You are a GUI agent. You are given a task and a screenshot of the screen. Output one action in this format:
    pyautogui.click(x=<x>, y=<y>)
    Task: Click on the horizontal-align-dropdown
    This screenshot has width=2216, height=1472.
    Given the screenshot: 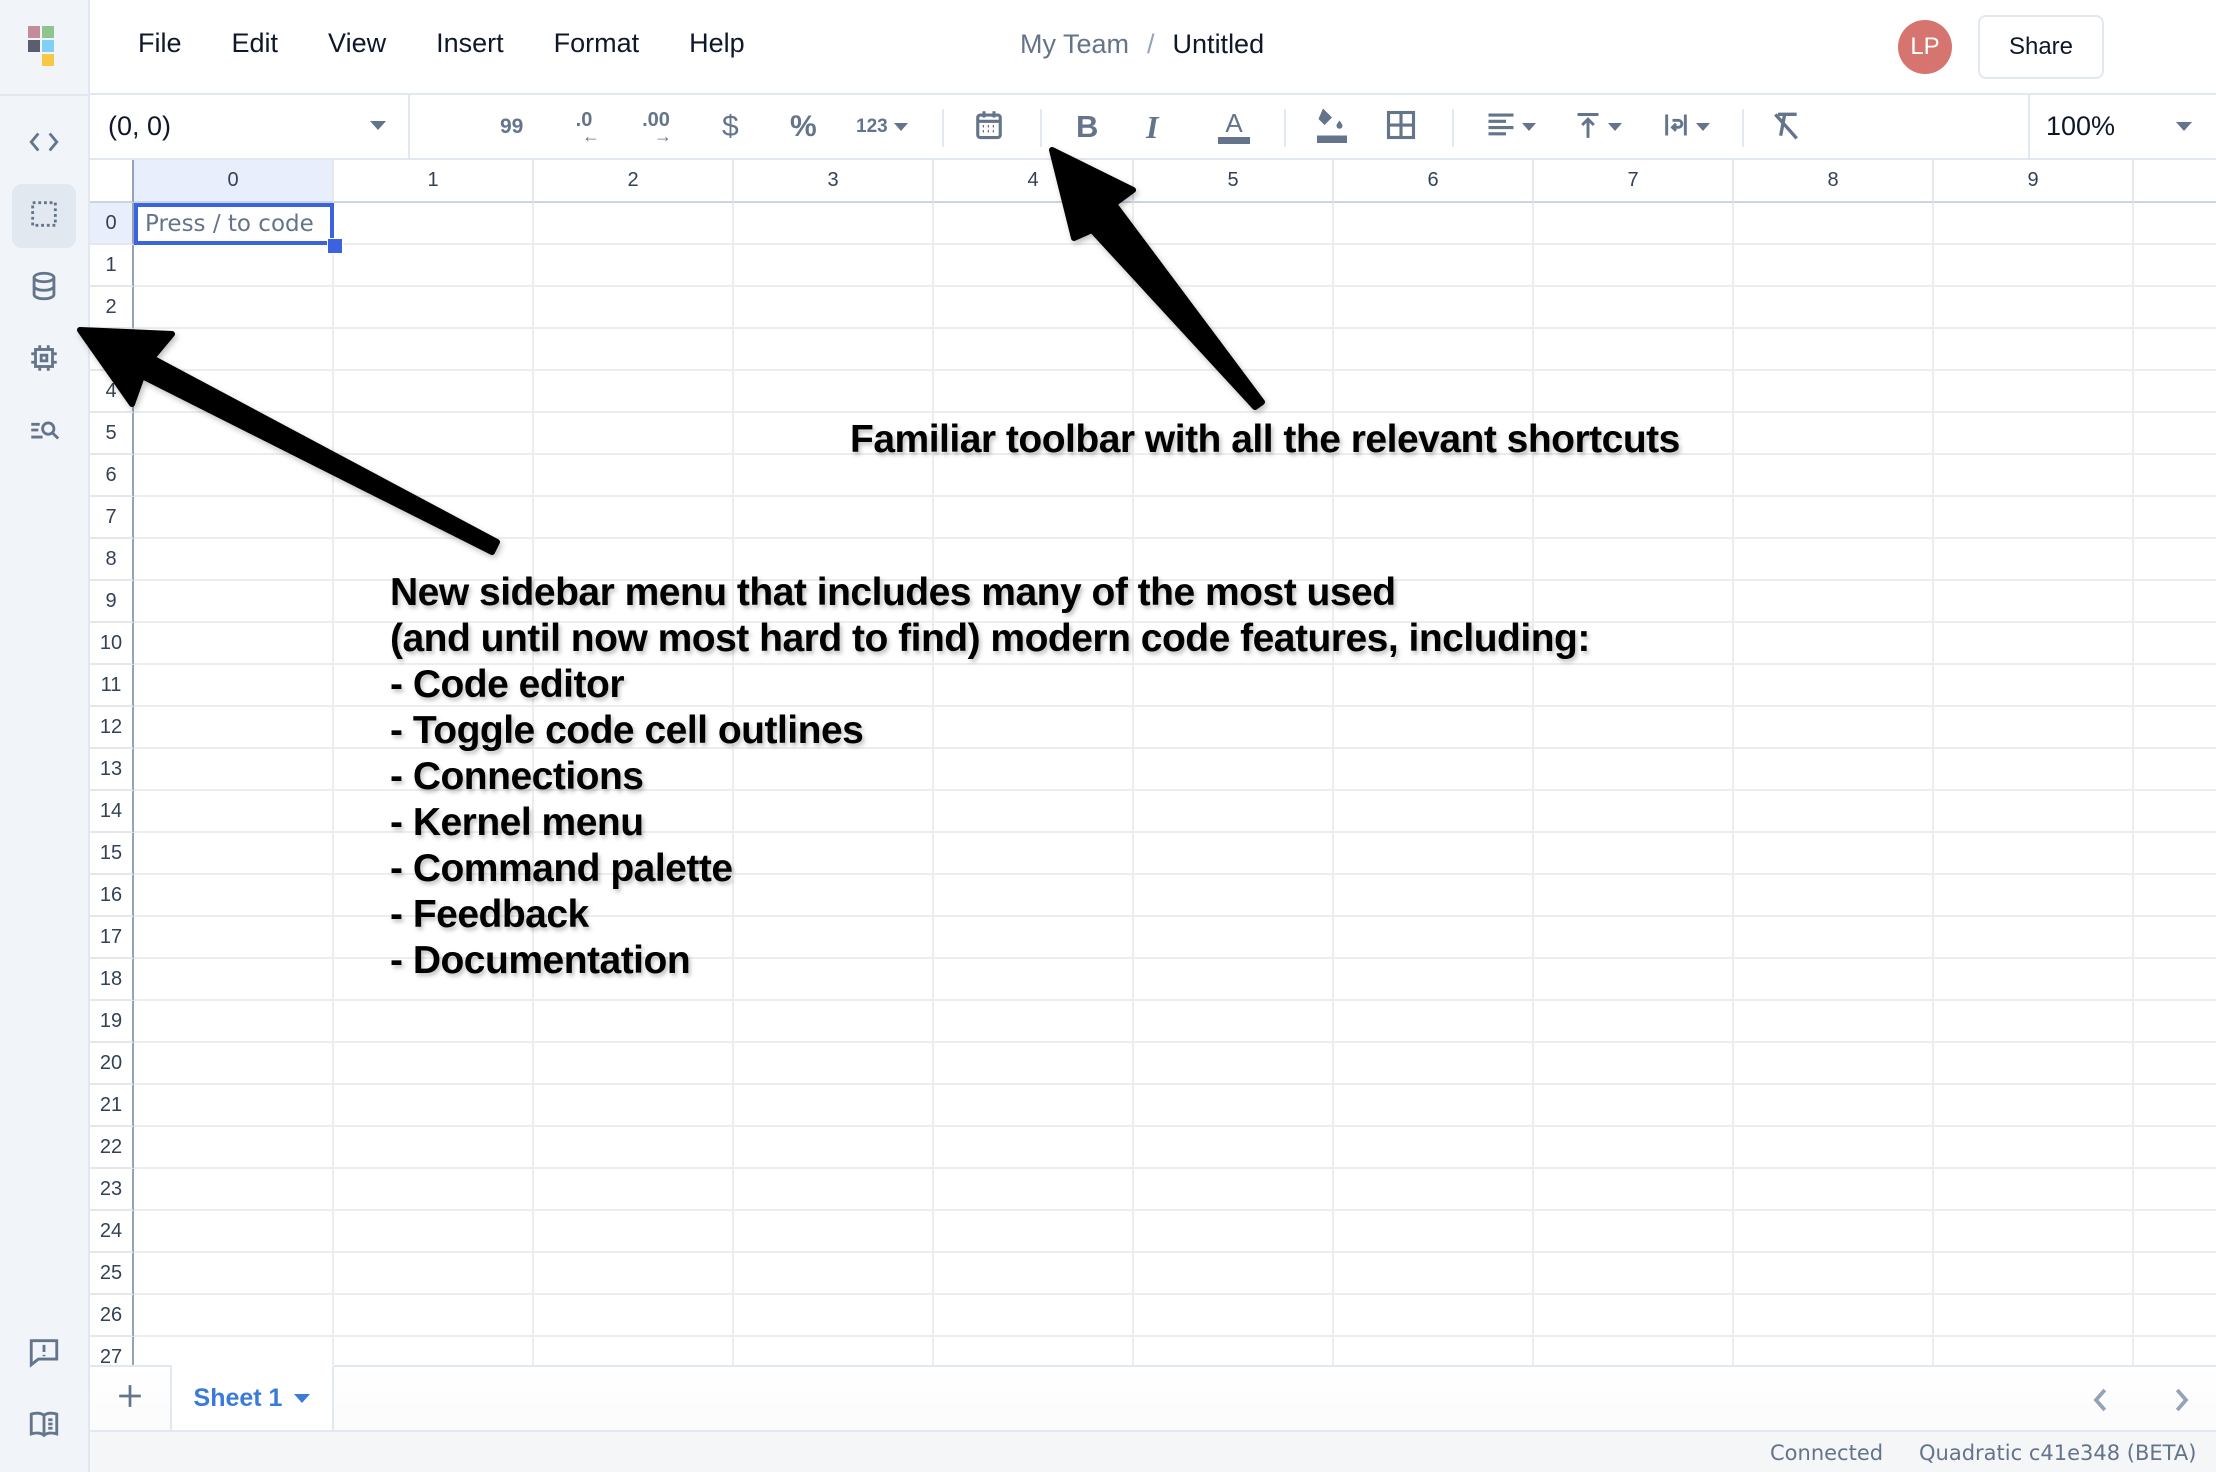 What is the action you would take?
    pyautogui.click(x=1511, y=127)
    